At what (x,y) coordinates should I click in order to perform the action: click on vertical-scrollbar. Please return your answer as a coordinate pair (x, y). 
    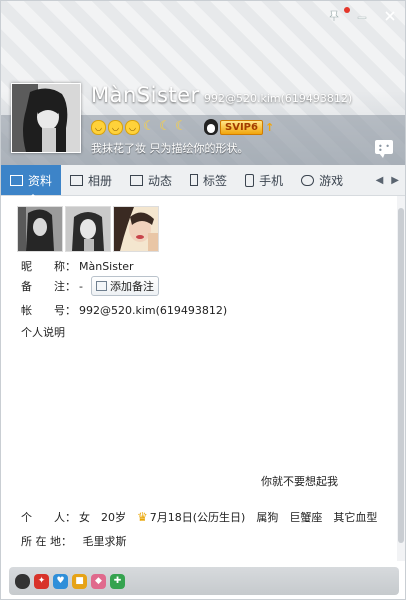
    Looking at the image, I should click on (401, 378).